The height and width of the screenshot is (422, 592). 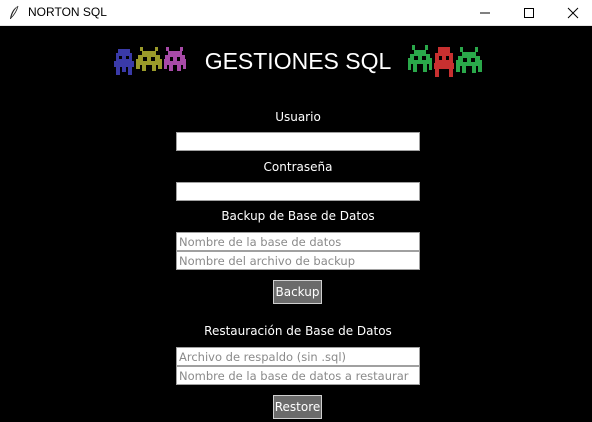 What do you see at coordinates (298, 375) in the screenshot?
I see `restore-db-name-input` at bounding box center [298, 375].